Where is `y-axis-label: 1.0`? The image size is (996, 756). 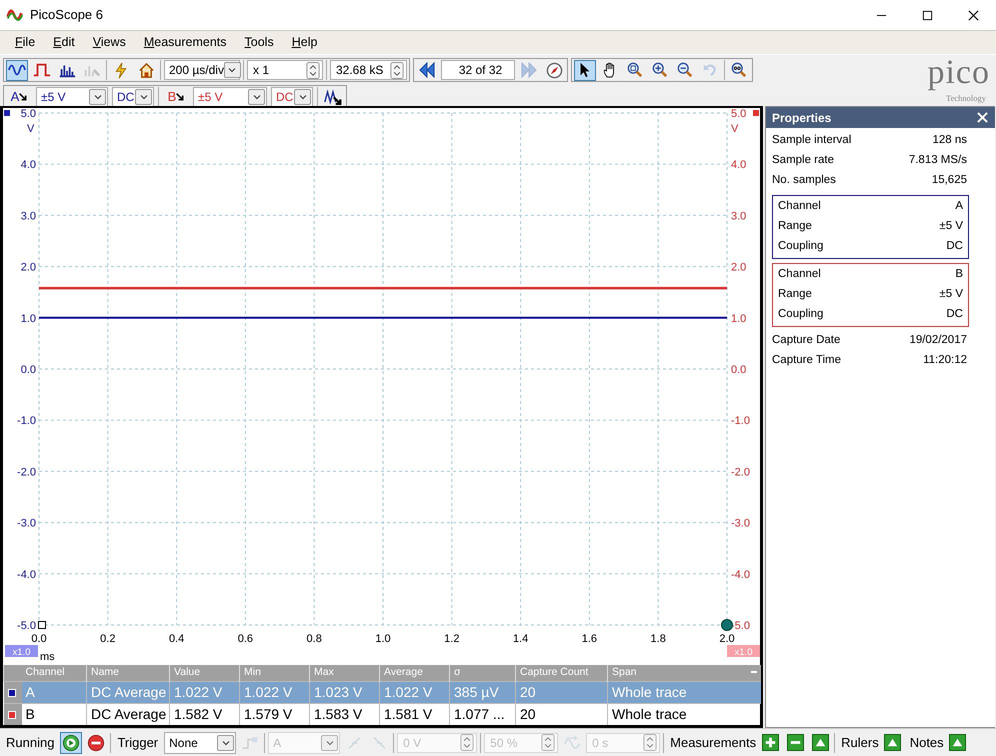
y-axis-label: 1.0 is located at coordinates (28, 318).